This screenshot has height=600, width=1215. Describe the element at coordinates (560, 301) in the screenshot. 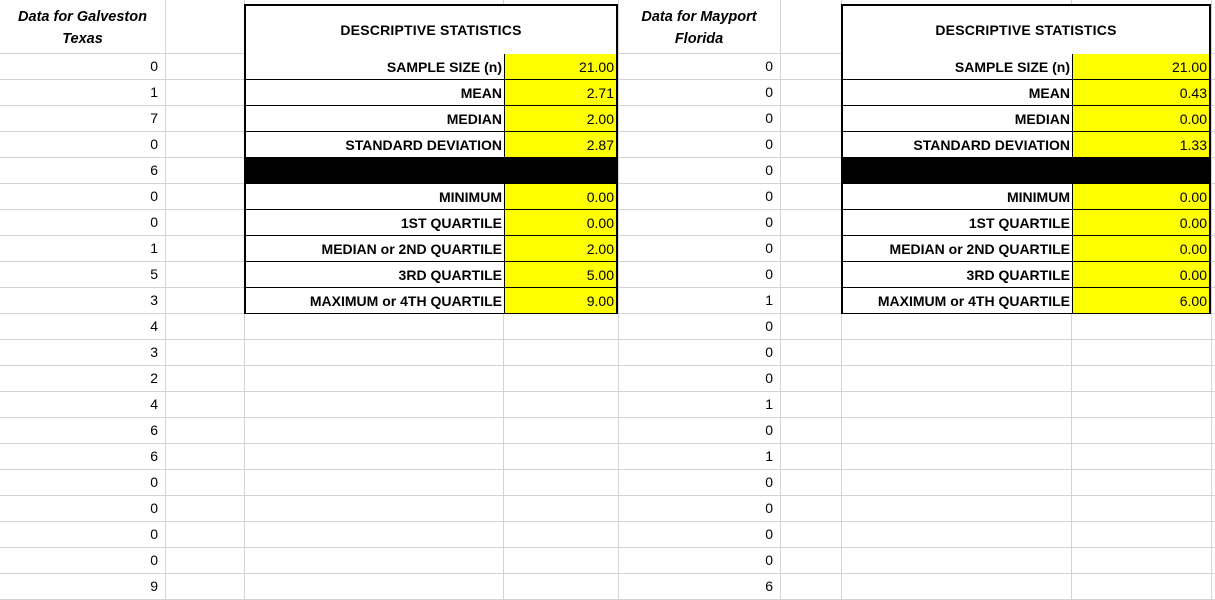

I see `stats-value: 9.00` at that location.